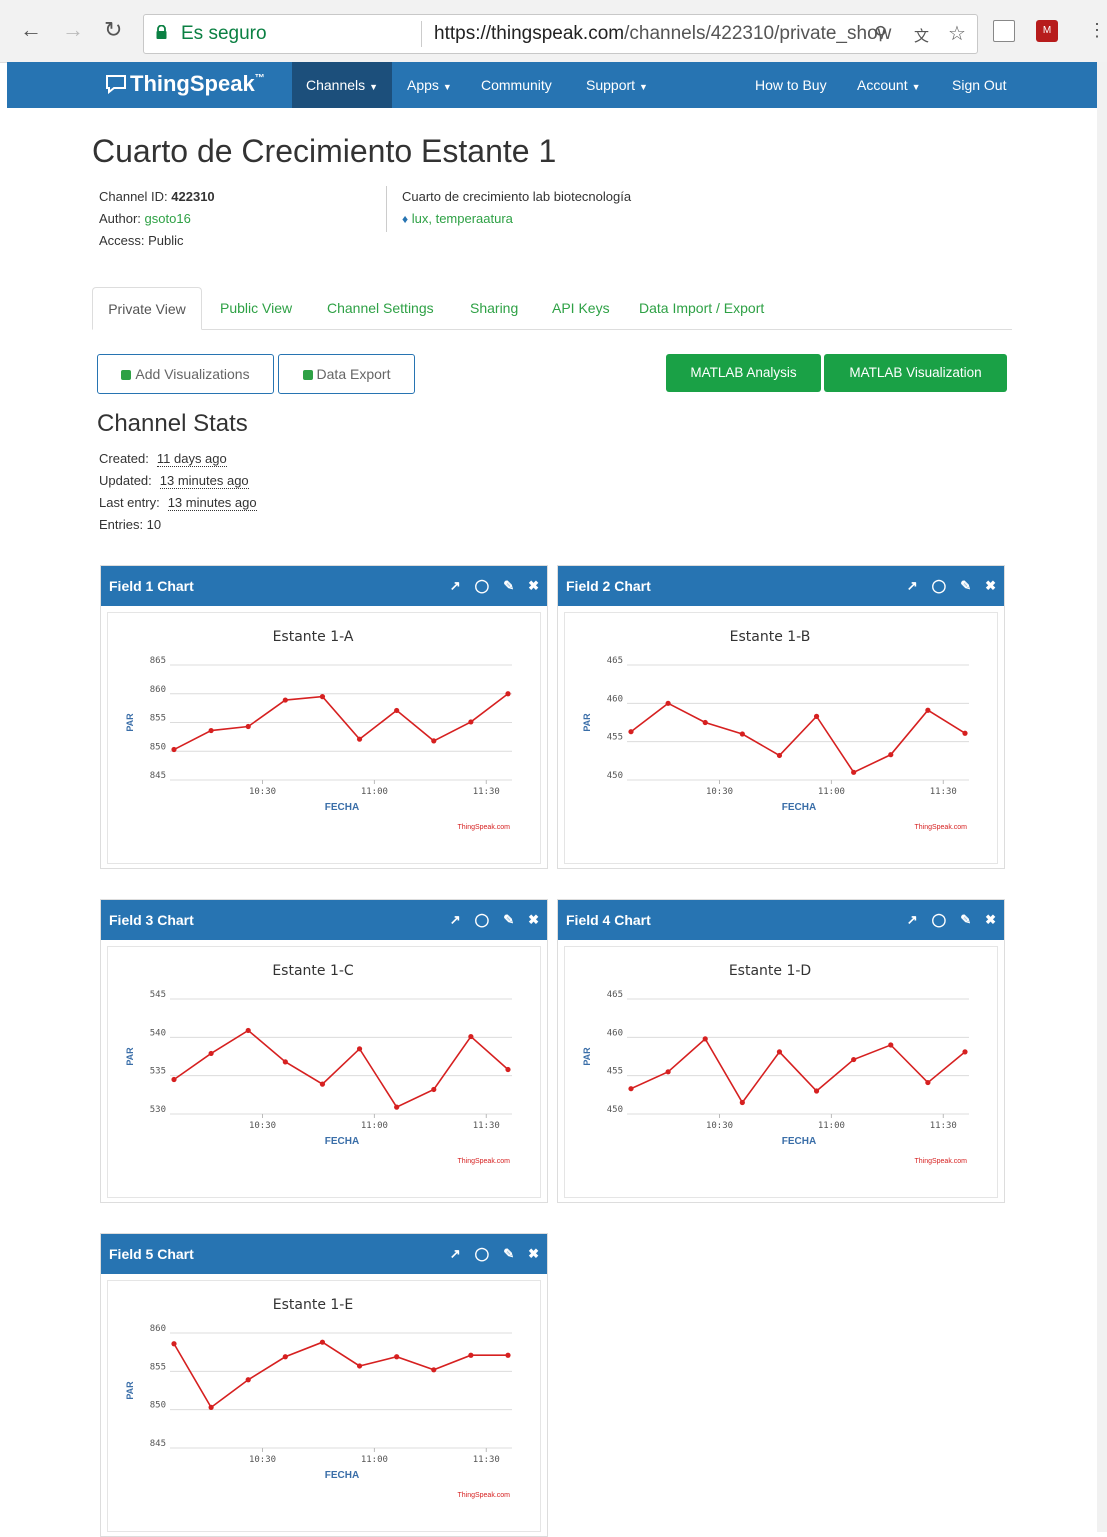 This screenshot has width=1107, height=1537. Describe the element at coordinates (342, 85) in the screenshot. I see `nav-channels: Channels ▼` at that location.